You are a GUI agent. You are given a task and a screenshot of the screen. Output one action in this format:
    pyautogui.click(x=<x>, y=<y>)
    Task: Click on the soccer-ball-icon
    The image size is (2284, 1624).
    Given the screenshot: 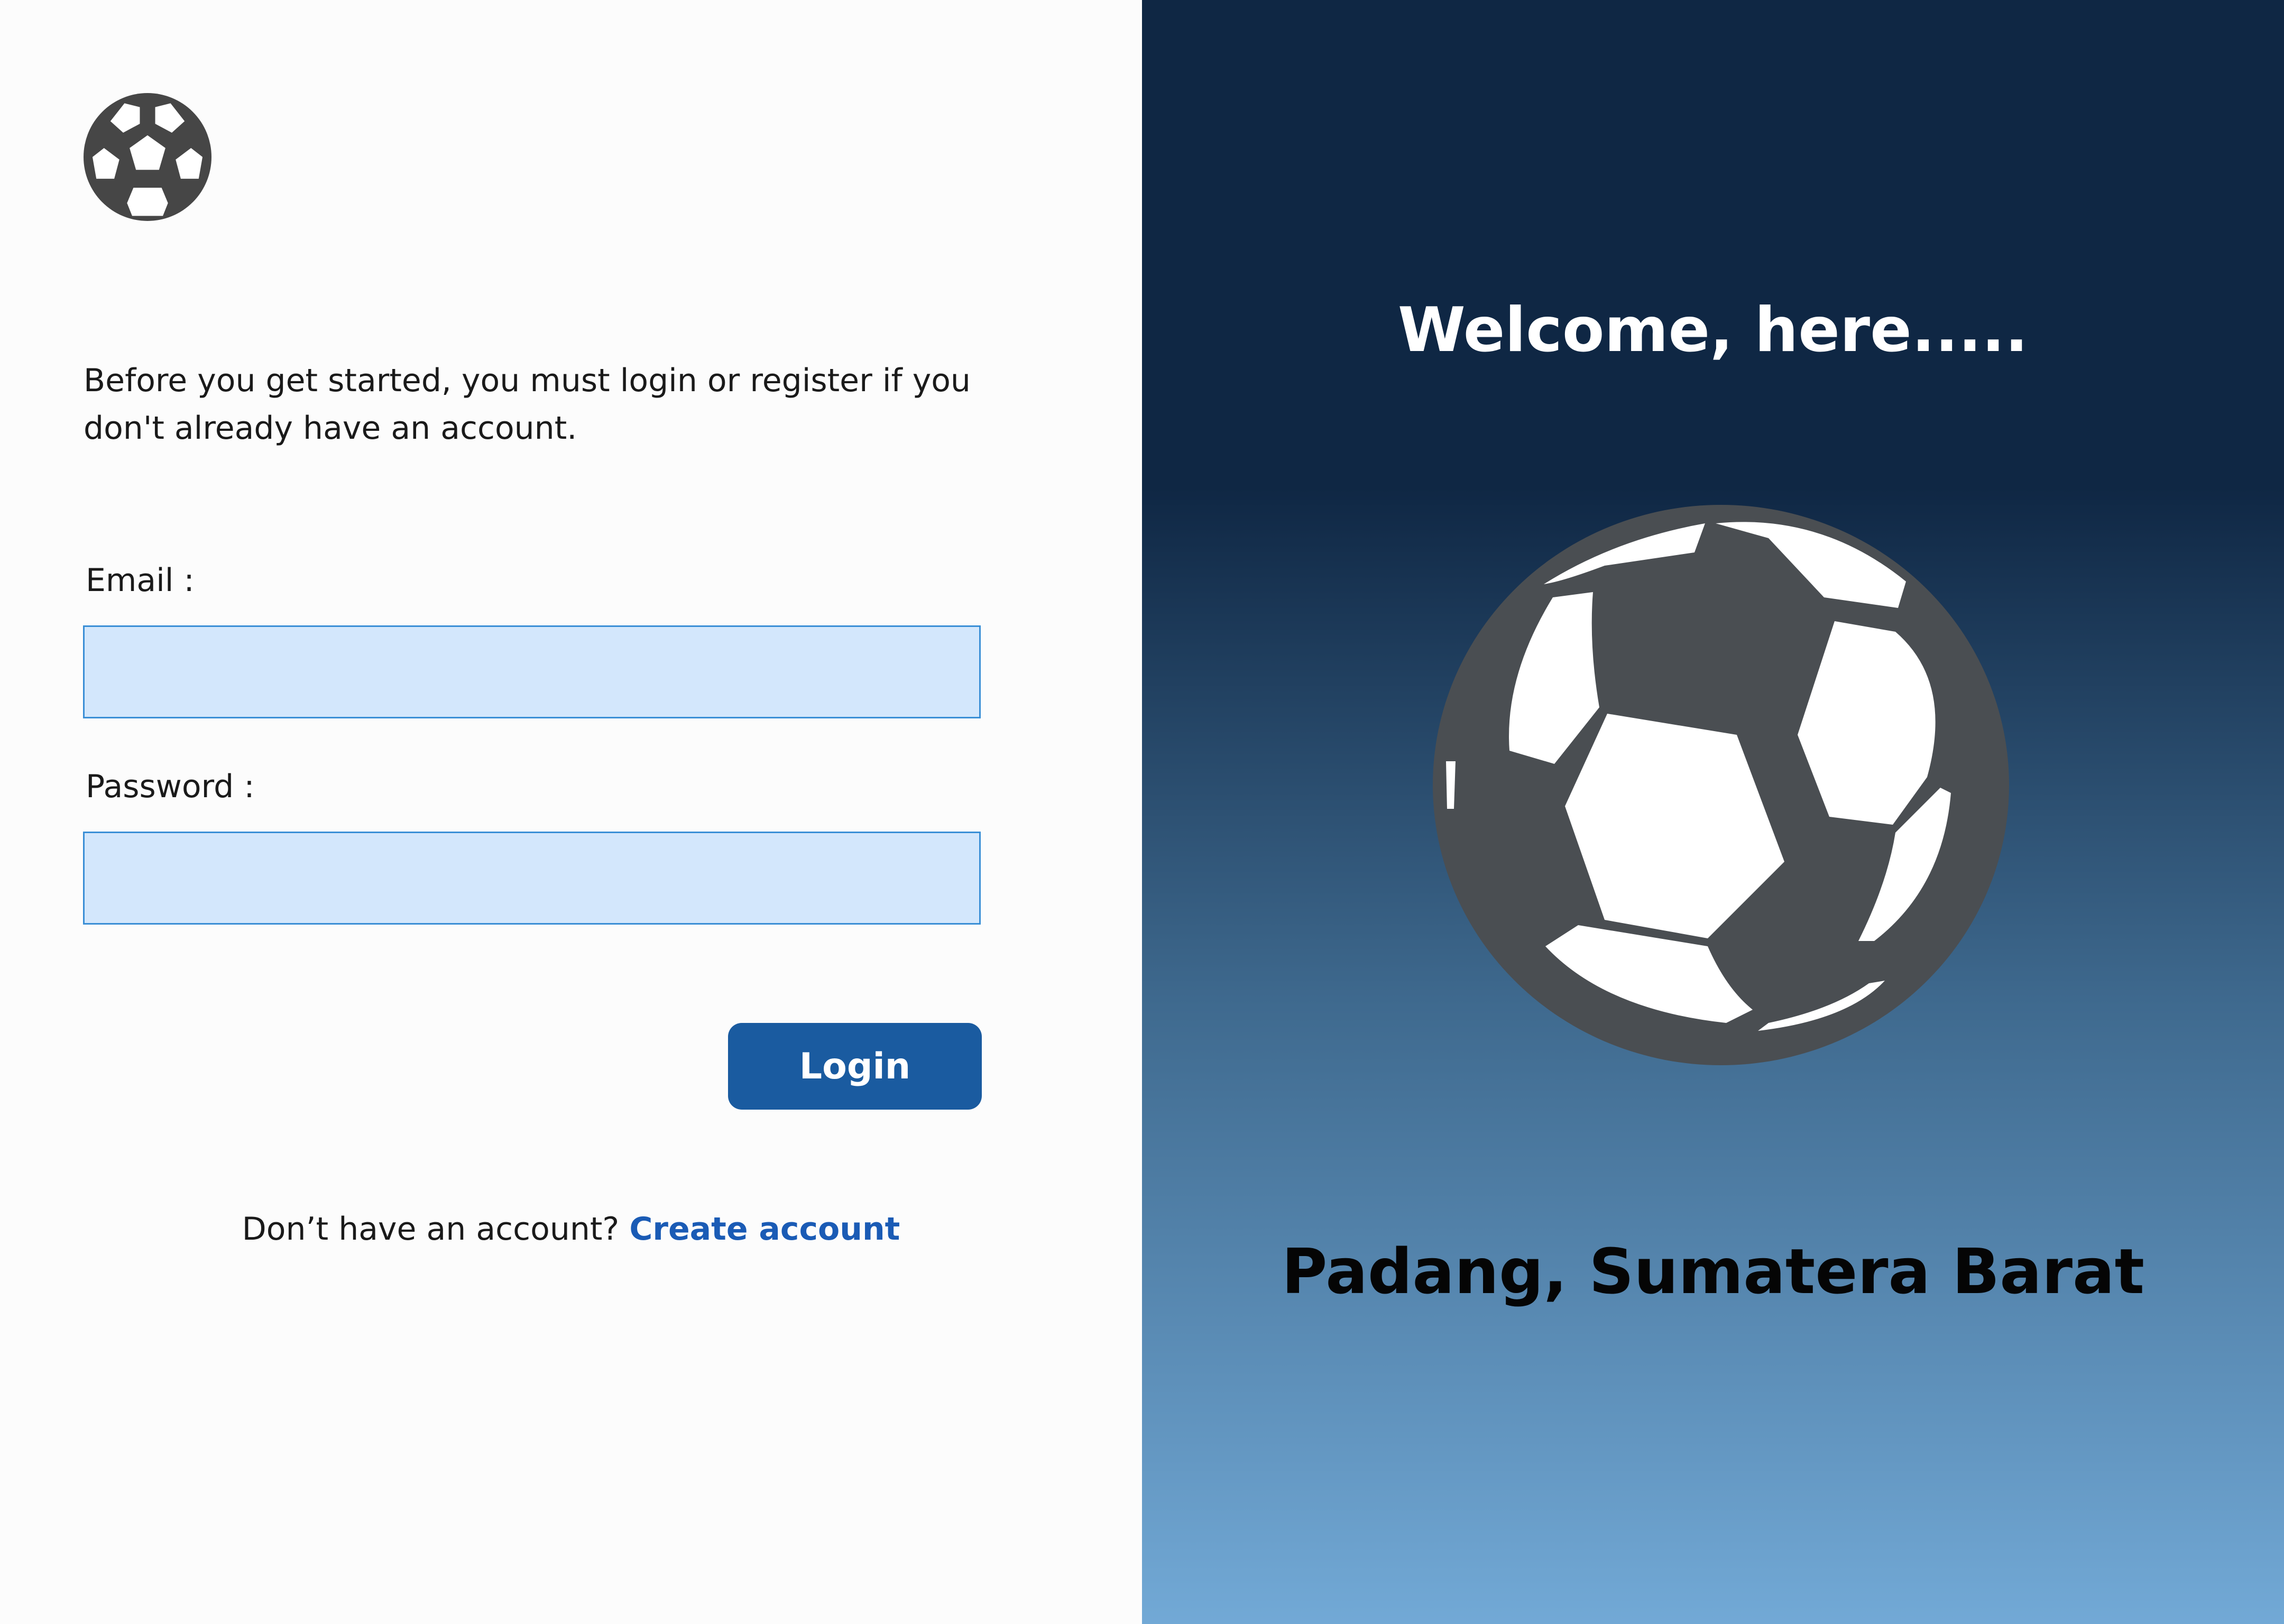 What is the action you would take?
    pyautogui.click(x=147, y=157)
    